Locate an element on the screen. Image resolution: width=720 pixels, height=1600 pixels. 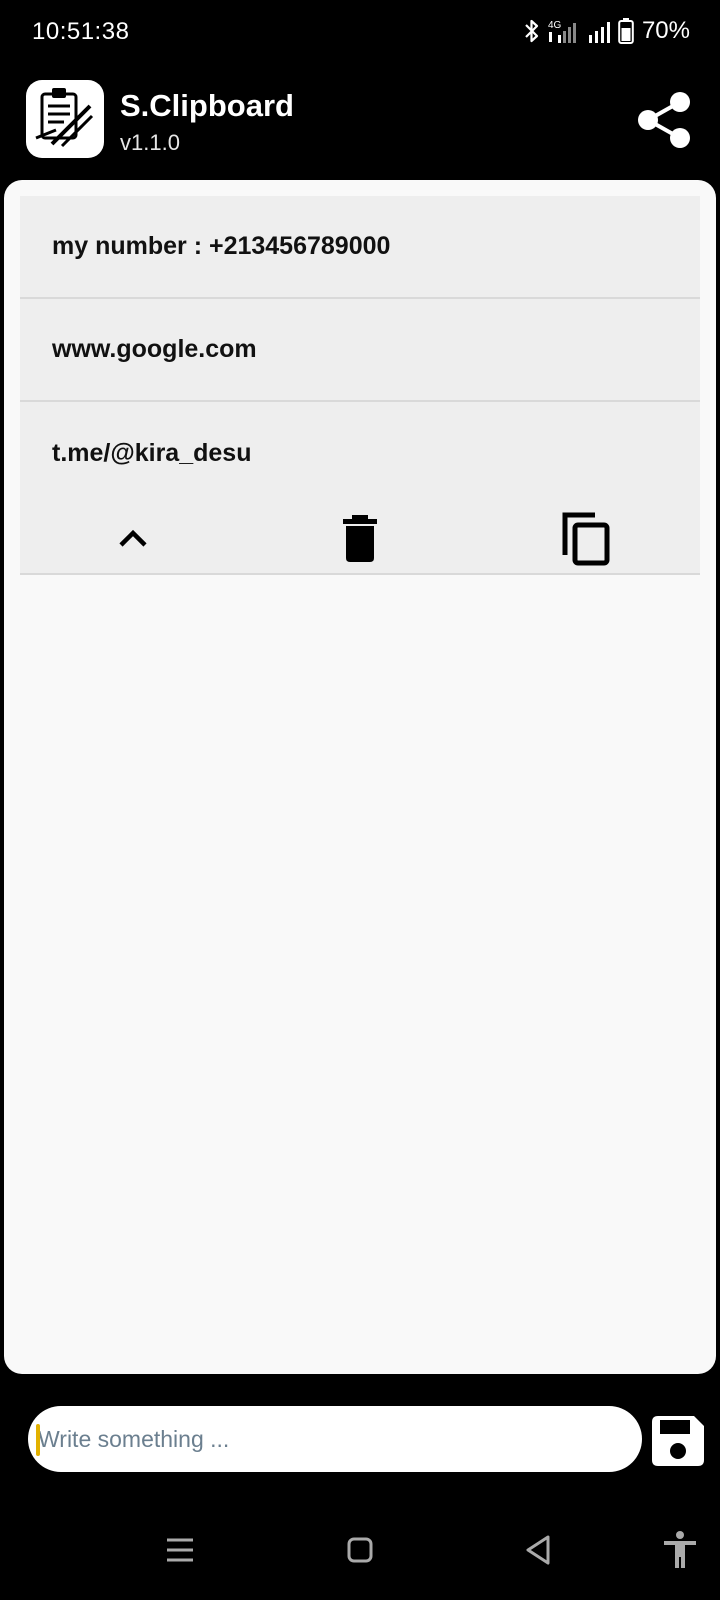
chevron-up-icon is located at coordinates (133, 538).